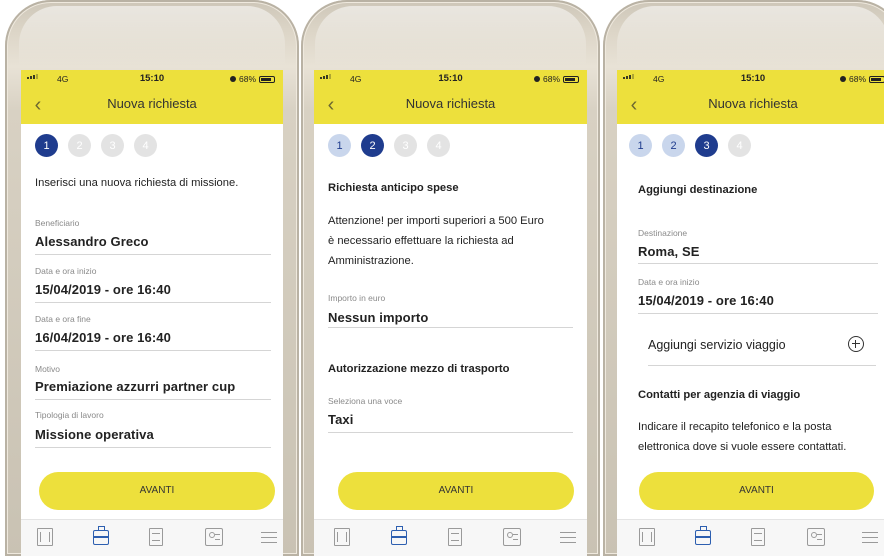  I want to click on beneficiary-field: Alessandro Greco, so click(92, 241).